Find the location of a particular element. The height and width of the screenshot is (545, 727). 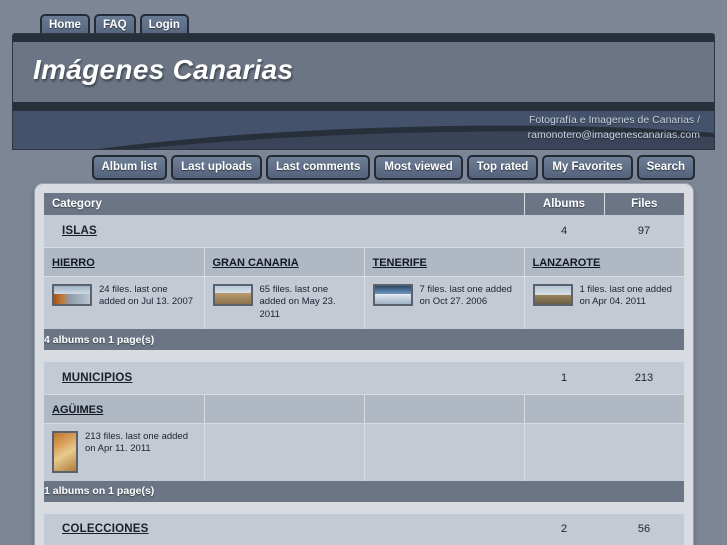

album-thumbnail-gran-canaria is located at coordinates (232, 294).